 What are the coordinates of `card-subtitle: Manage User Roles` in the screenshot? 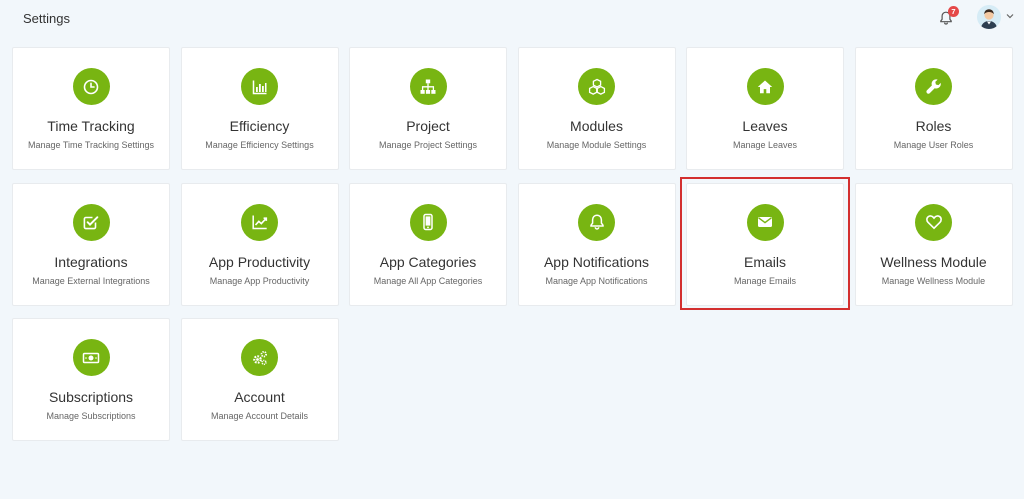 It's located at (933, 145).